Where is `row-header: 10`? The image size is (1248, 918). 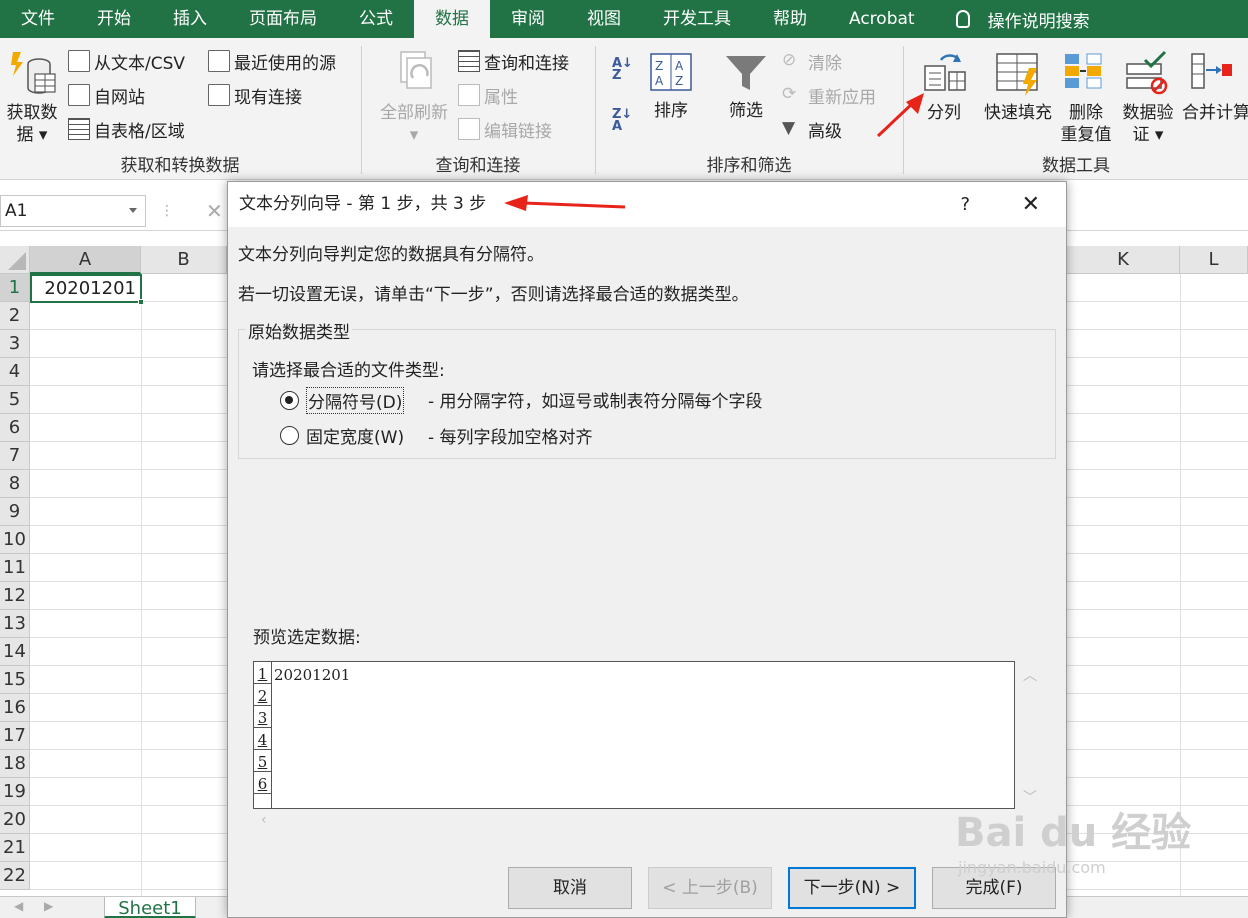 row-header: 10 is located at coordinates (15, 540).